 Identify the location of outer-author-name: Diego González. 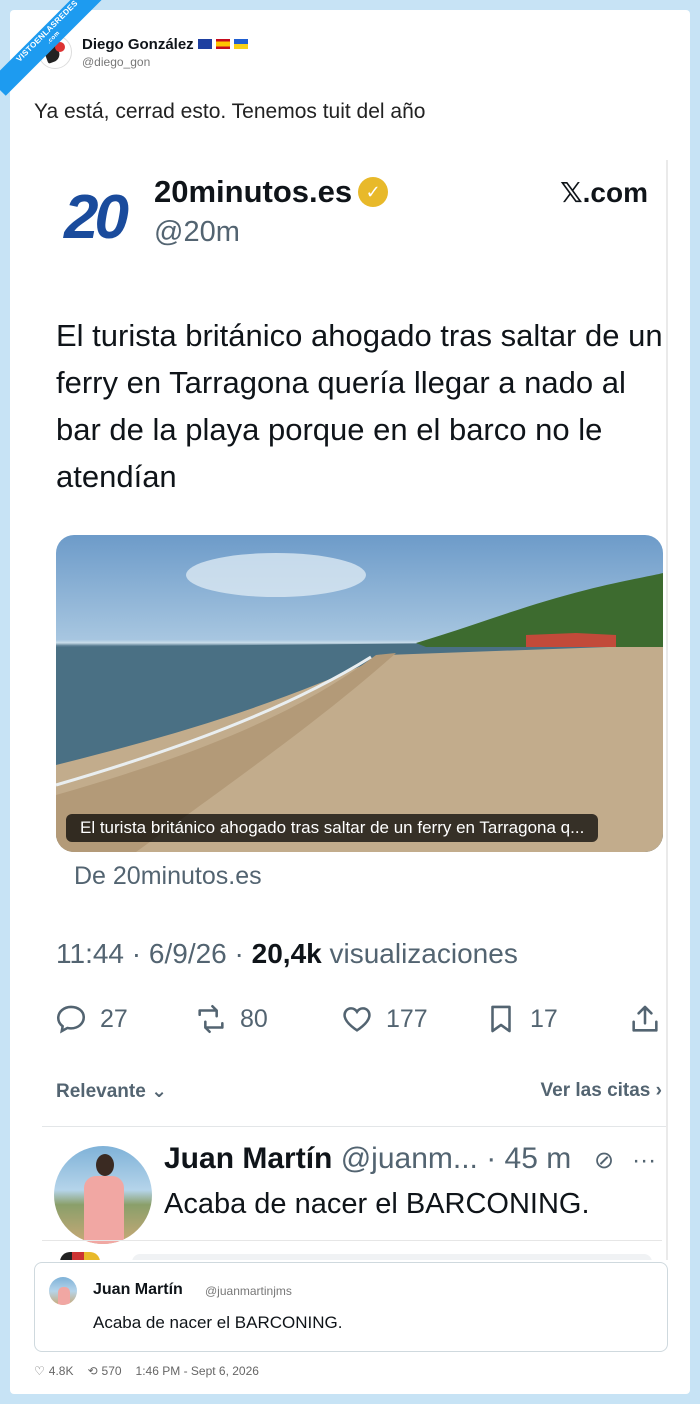
(138, 44).